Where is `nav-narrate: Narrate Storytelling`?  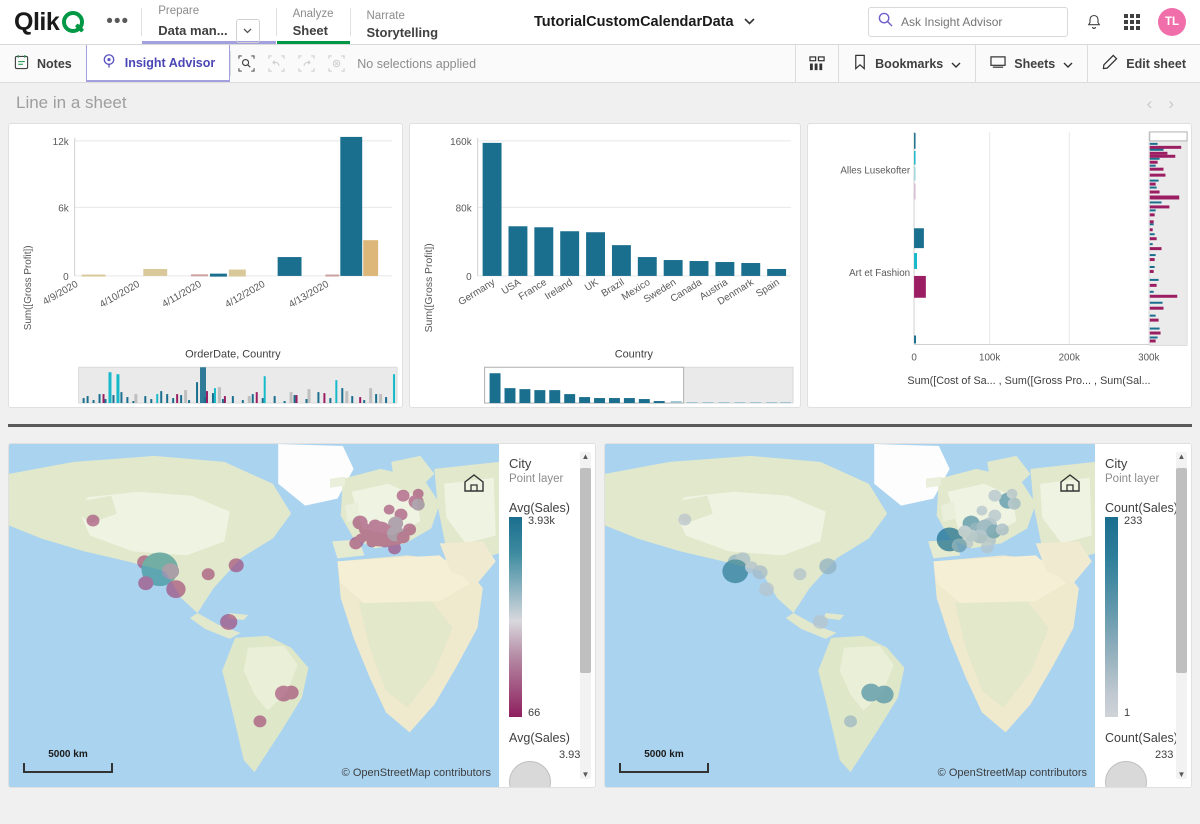
nav-narrate: Narrate Storytelling is located at coordinates (403, 22).